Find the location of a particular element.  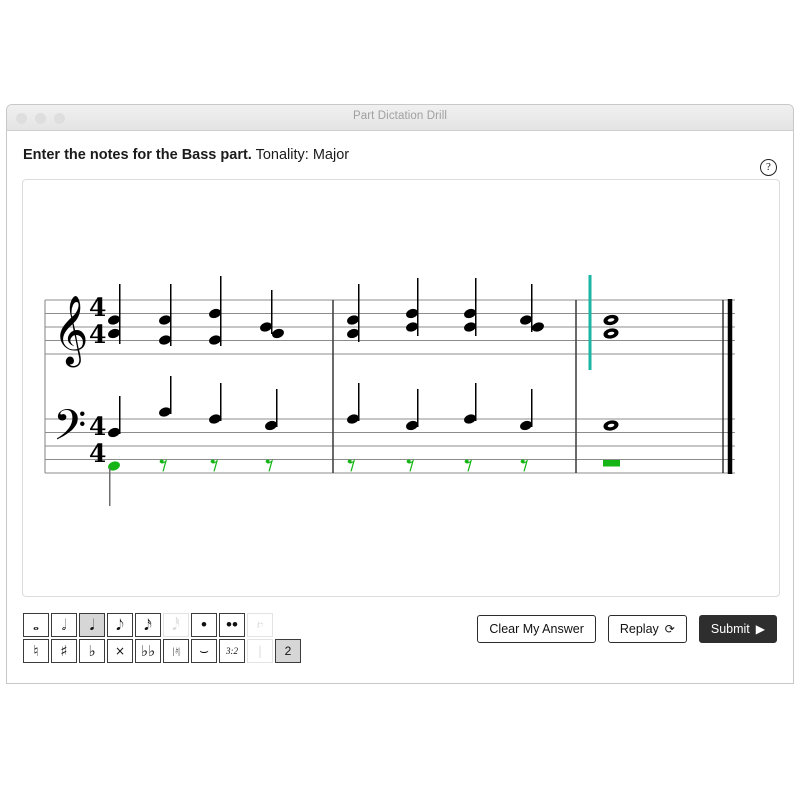

treble-clef-icon: 𝄞 is located at coordinates (70, 331).